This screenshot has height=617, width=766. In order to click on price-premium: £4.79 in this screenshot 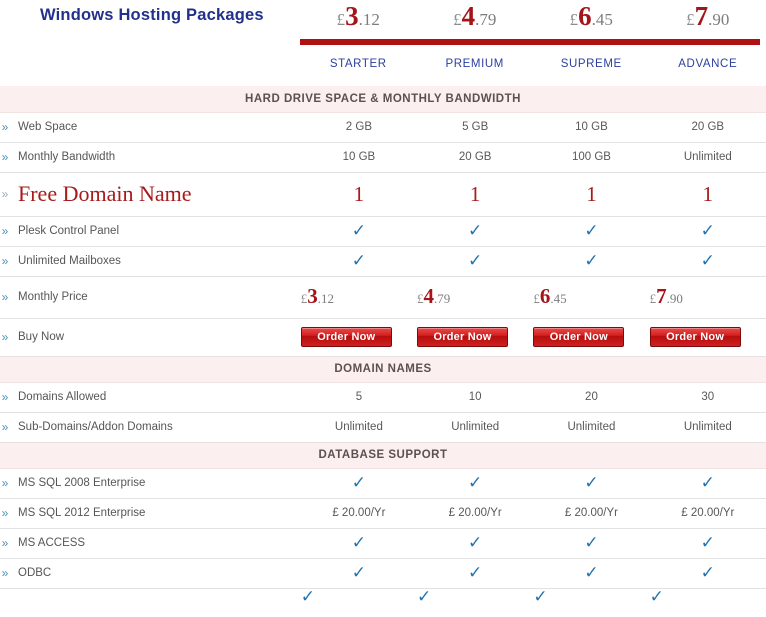, I will do `click(433, 296)`.